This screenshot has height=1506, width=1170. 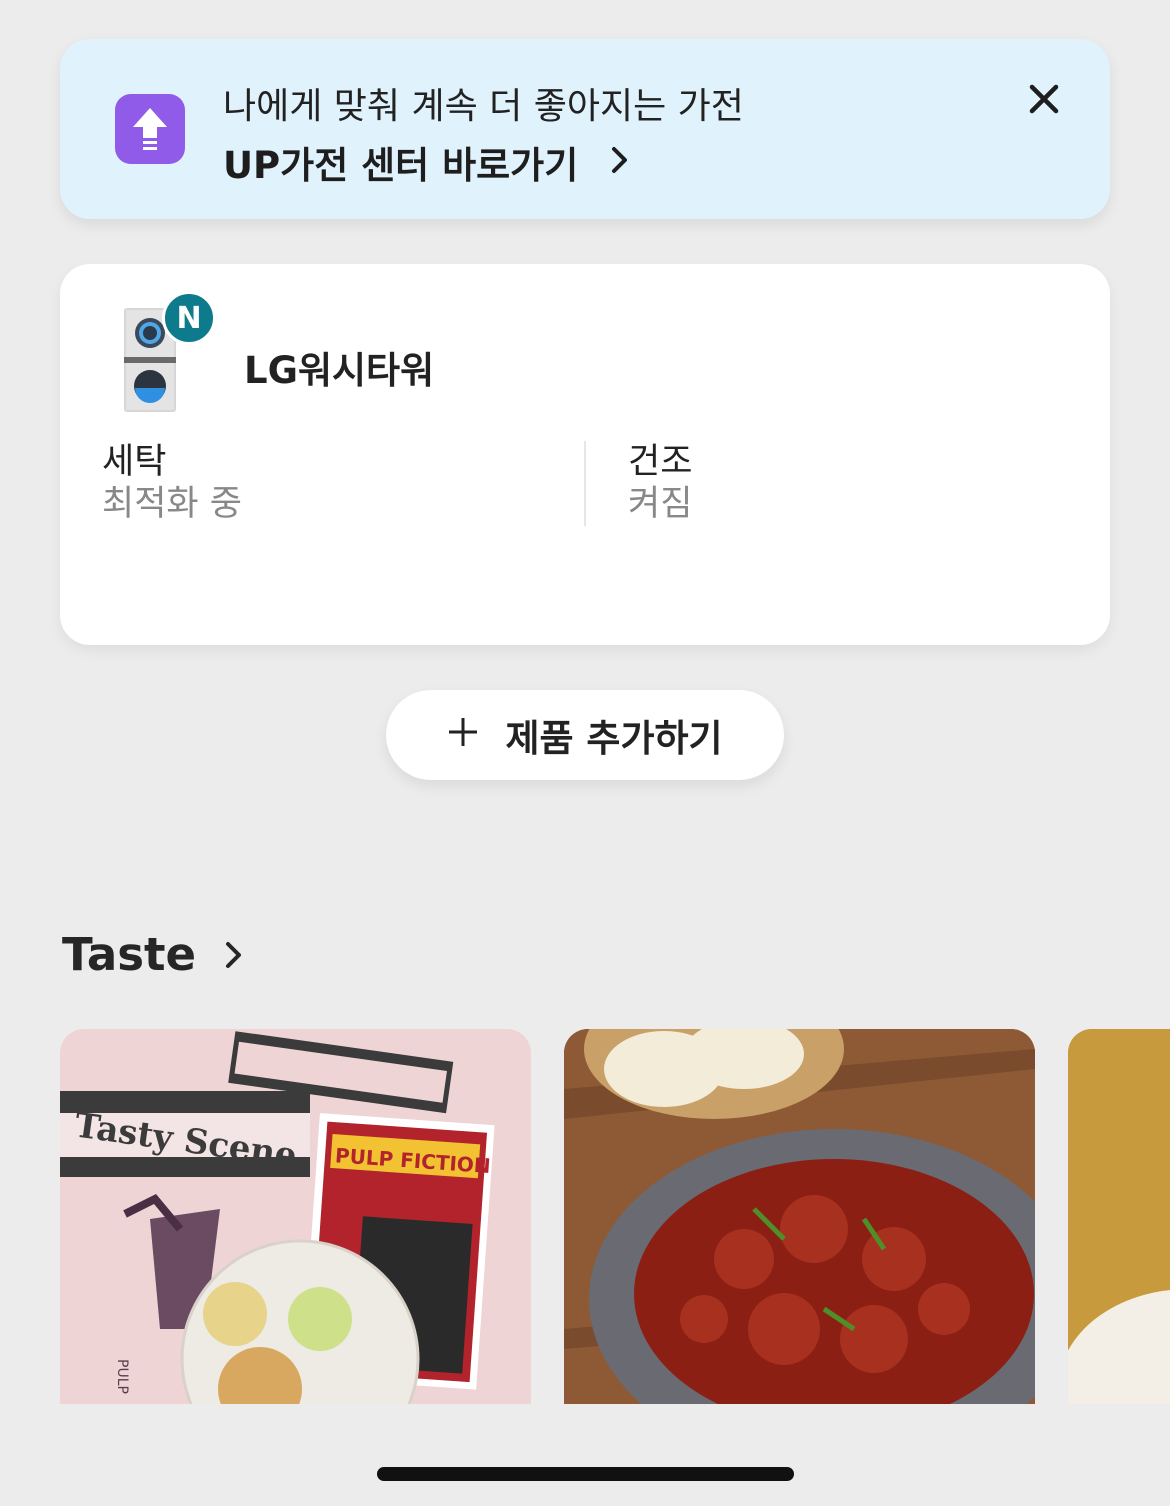 I want to click on wash-value: 최적화 중, so click(x=172, y=504).